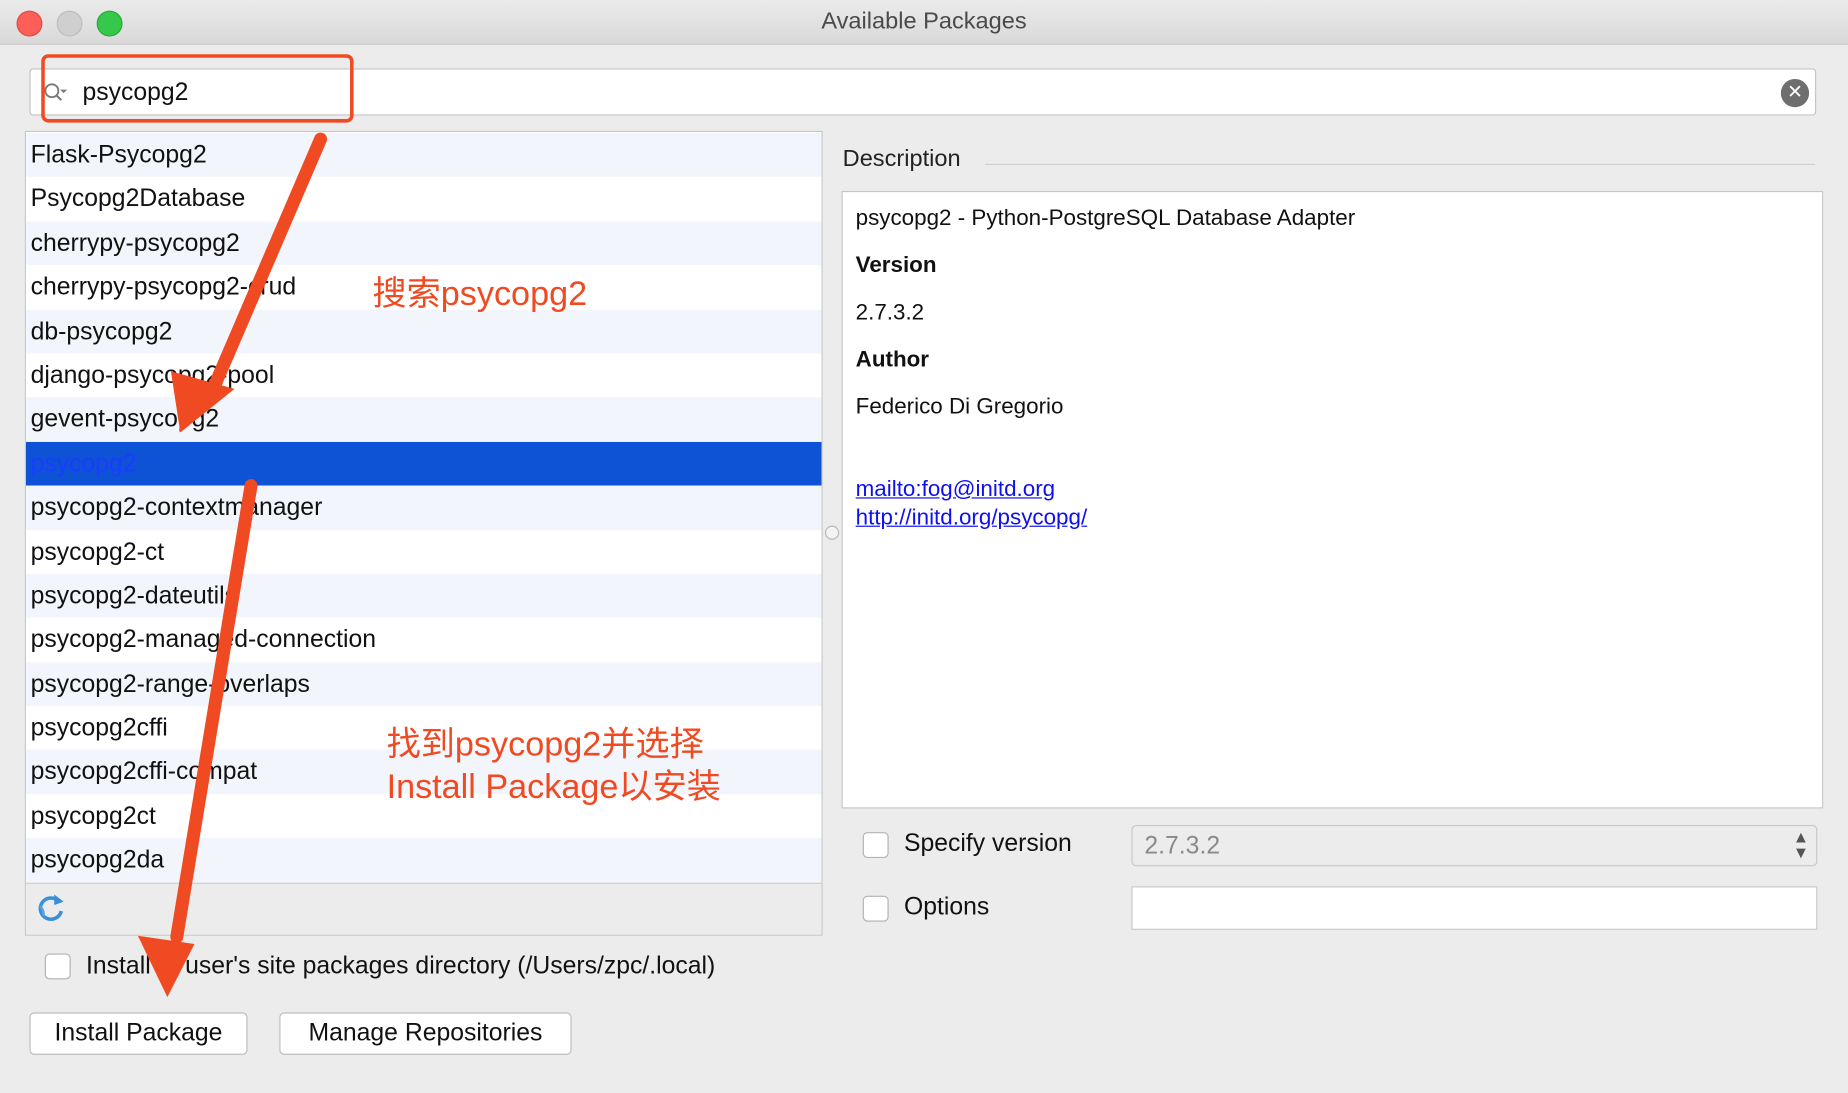 This screenshot has height=1093, width=1848. I want to click on version-select: 2.7.3.2 ▲ ▼, so click(1474, 845).